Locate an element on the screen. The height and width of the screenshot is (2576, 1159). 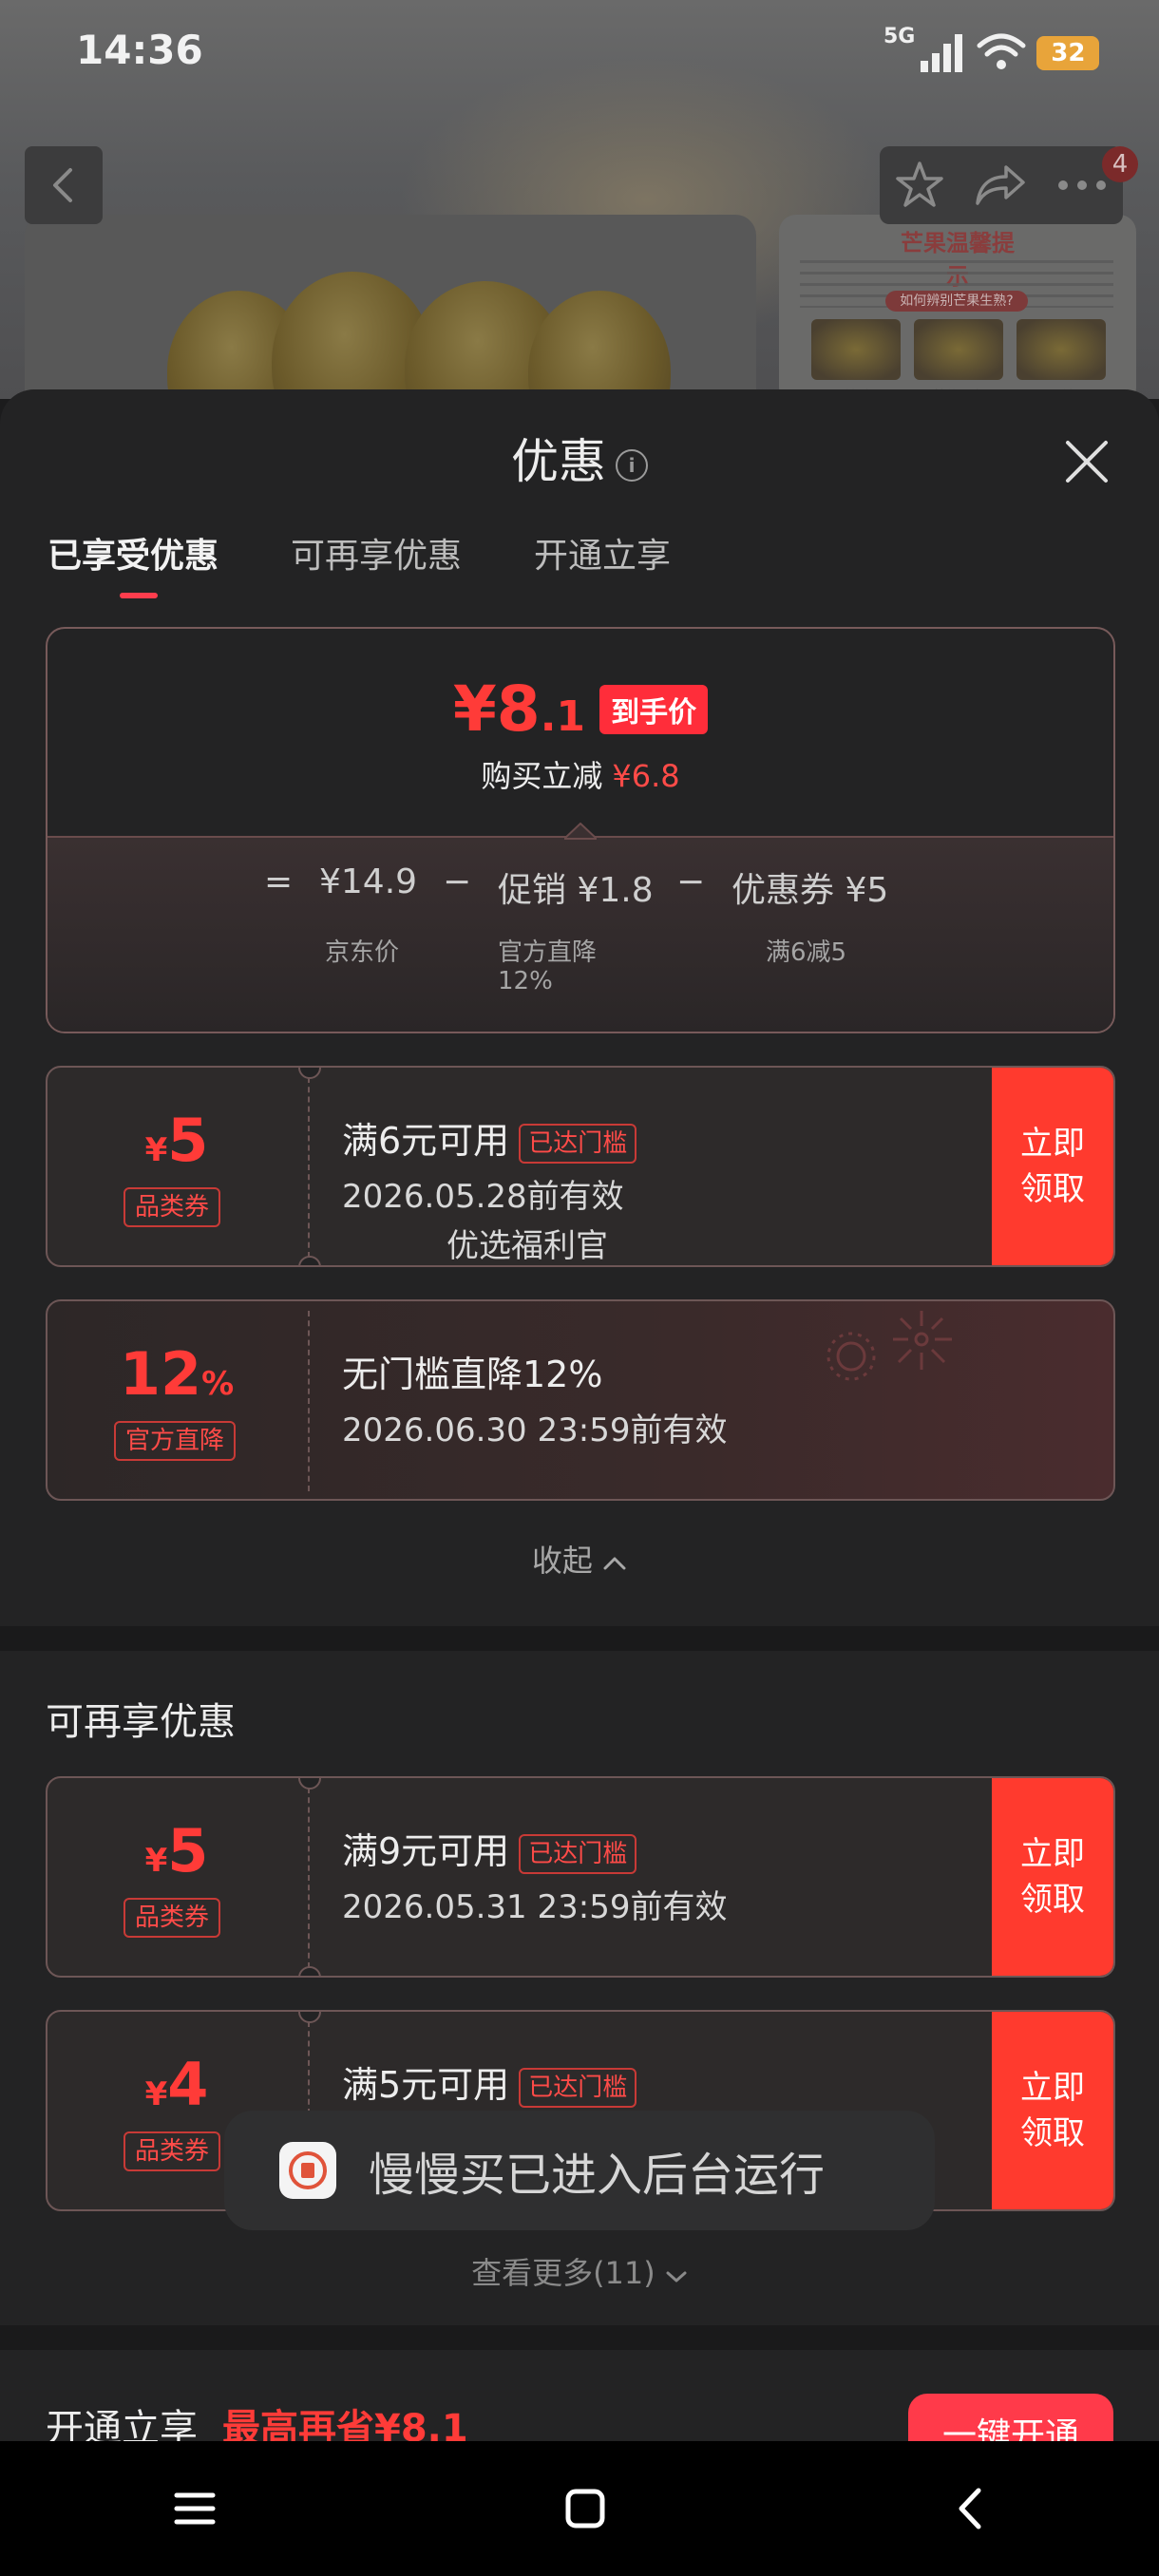
promo-amount: 促销 ¥1.8 is located at coordinates (576, 890).